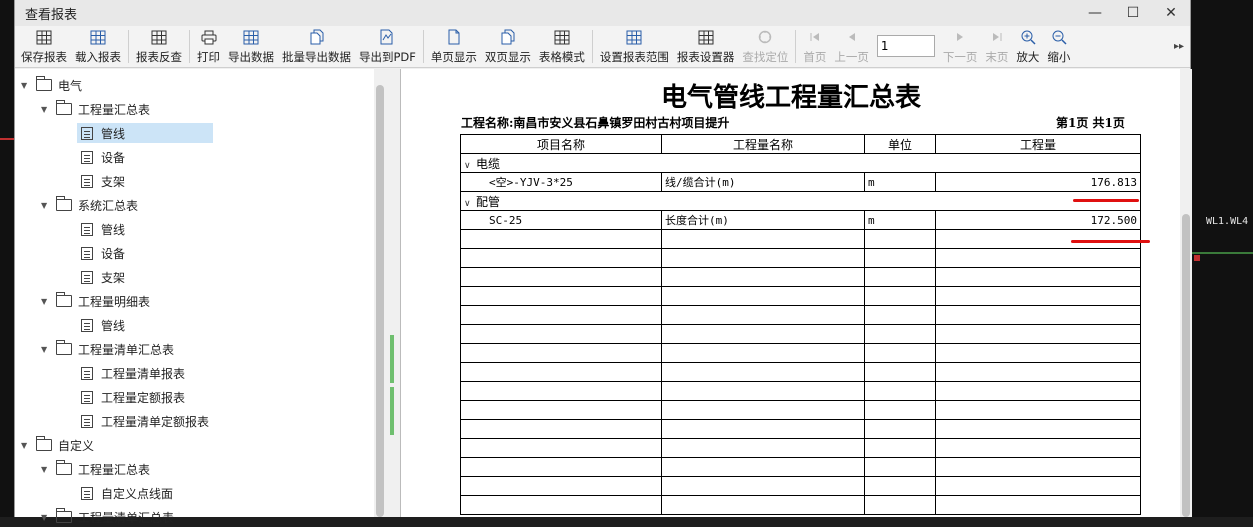 Image resolution: width=1253 pixels, height=527 pixels. What do you see at coordinates (602, 13) in the screenshot?
I see `title-bar: 查看报表 — ☐ ✕` at bounding box center [602, 13].